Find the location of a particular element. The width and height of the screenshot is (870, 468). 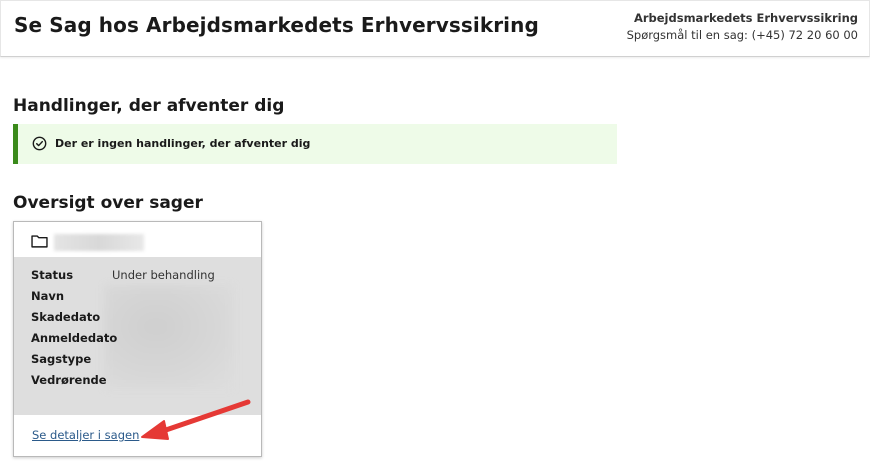

actions-heading: Handlinger, der afventer dig is located at coordinates (149, 106).